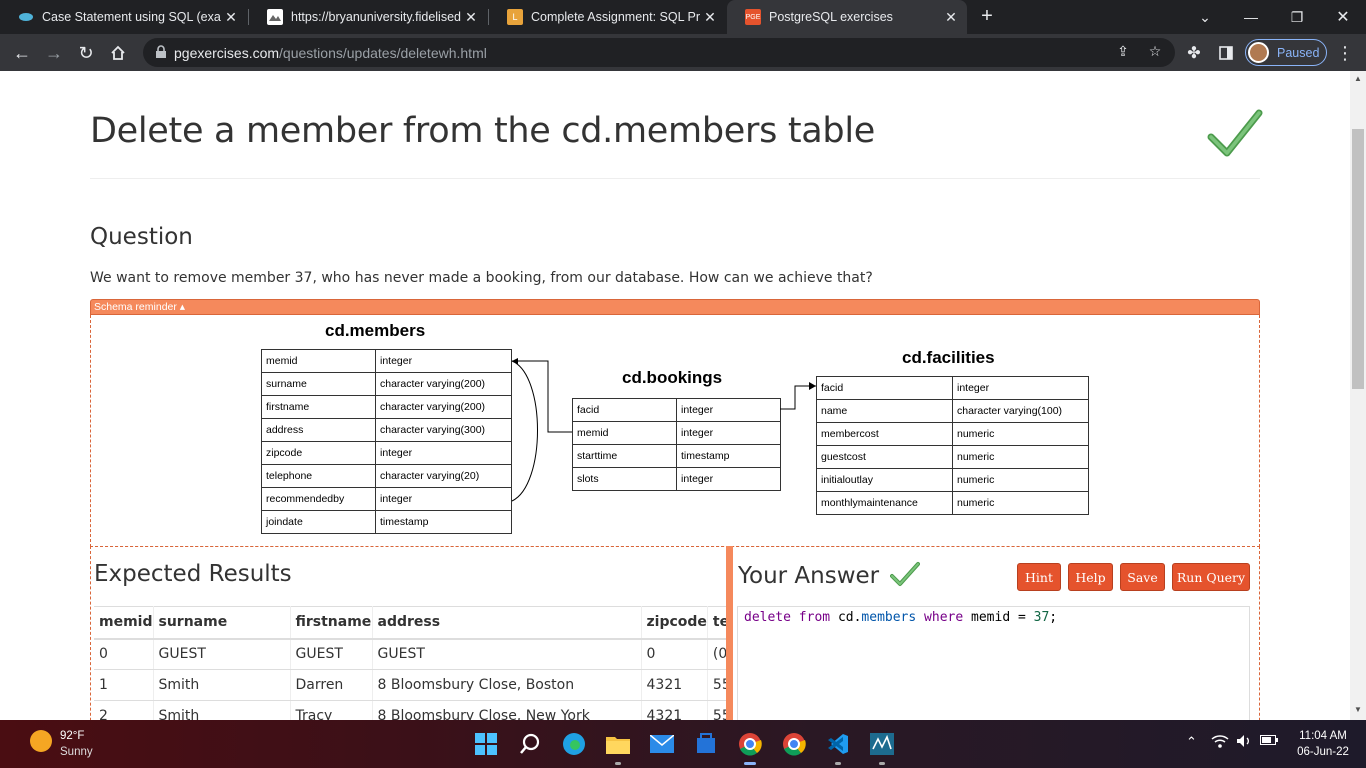  I want to click on run-query-button: Run Query, so click(1211, 577).